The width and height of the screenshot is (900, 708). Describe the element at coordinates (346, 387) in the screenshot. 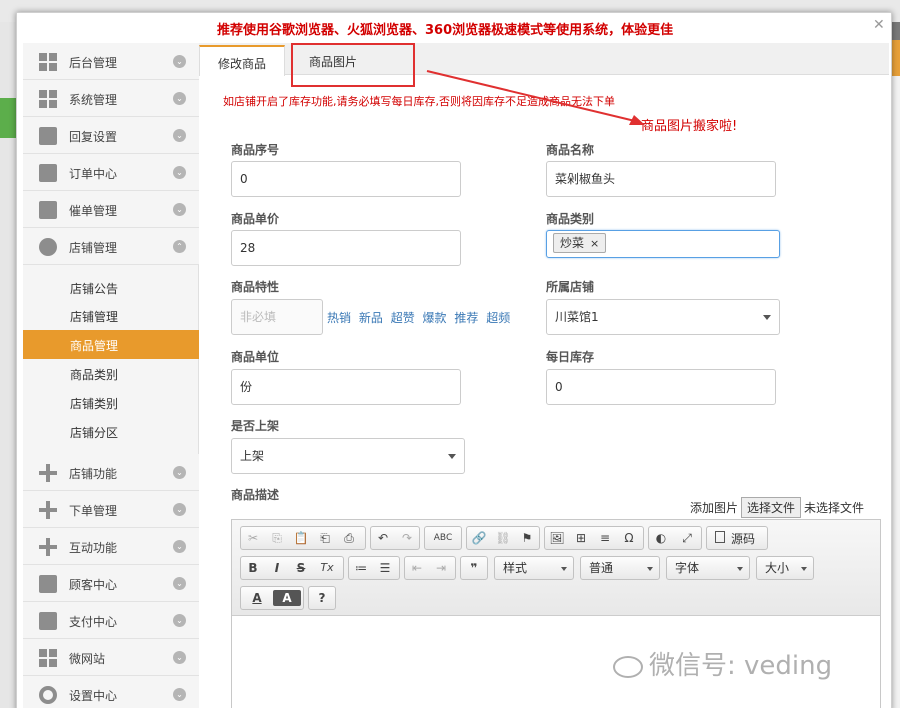

I see `unit-input: 份` at that location.